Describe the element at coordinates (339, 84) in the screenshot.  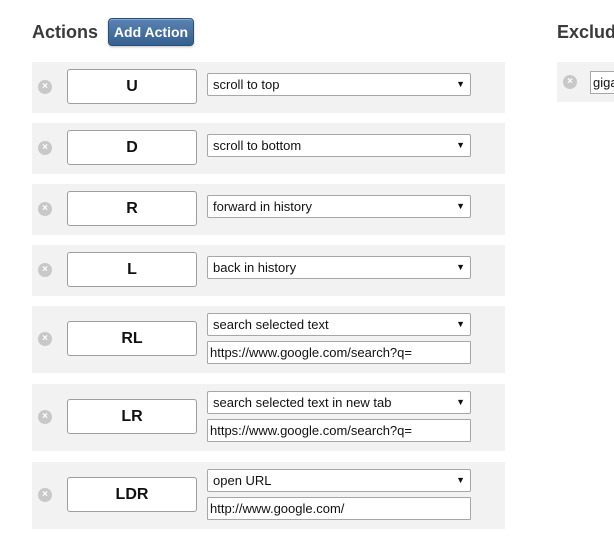
I see `action-select: scroll to top ▼` at that location.